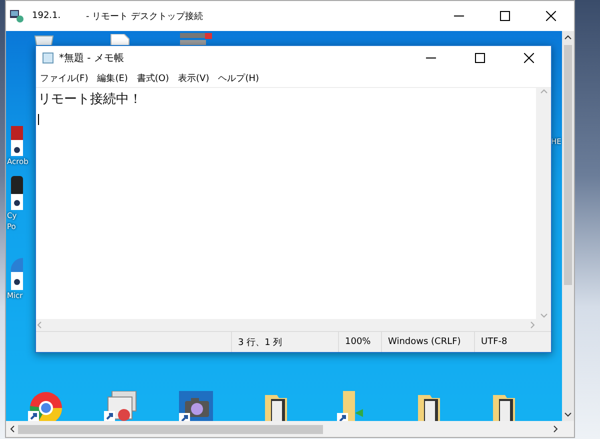  What do you see at coordinates (153, 78) in the screenshot?
I see `menu-item: 書式(O)` at bounding box center [153, 78].